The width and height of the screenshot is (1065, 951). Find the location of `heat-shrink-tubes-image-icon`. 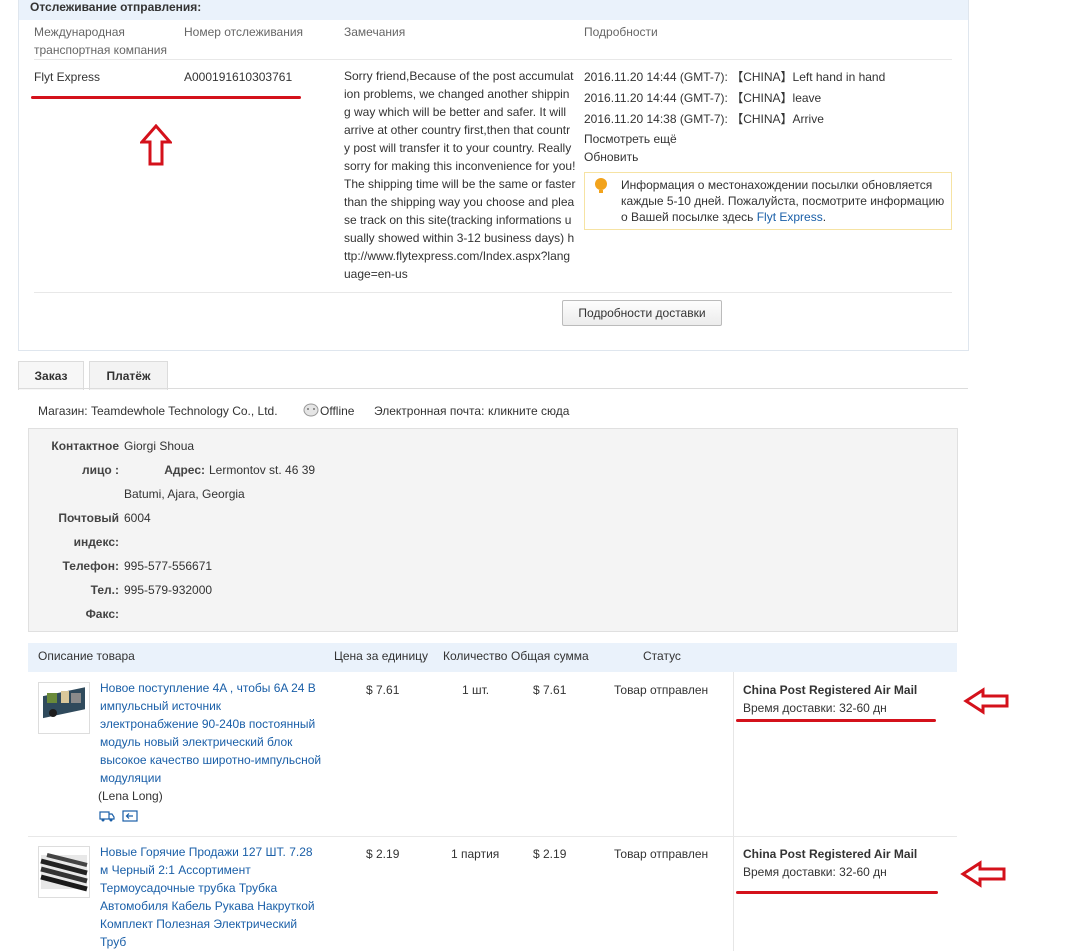

heat-shrink-tubes-image-icon is located at coordinates (64, 872).